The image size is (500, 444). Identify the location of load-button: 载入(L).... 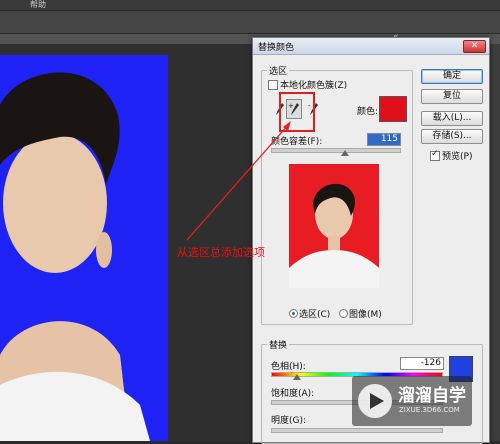
(452, 118).